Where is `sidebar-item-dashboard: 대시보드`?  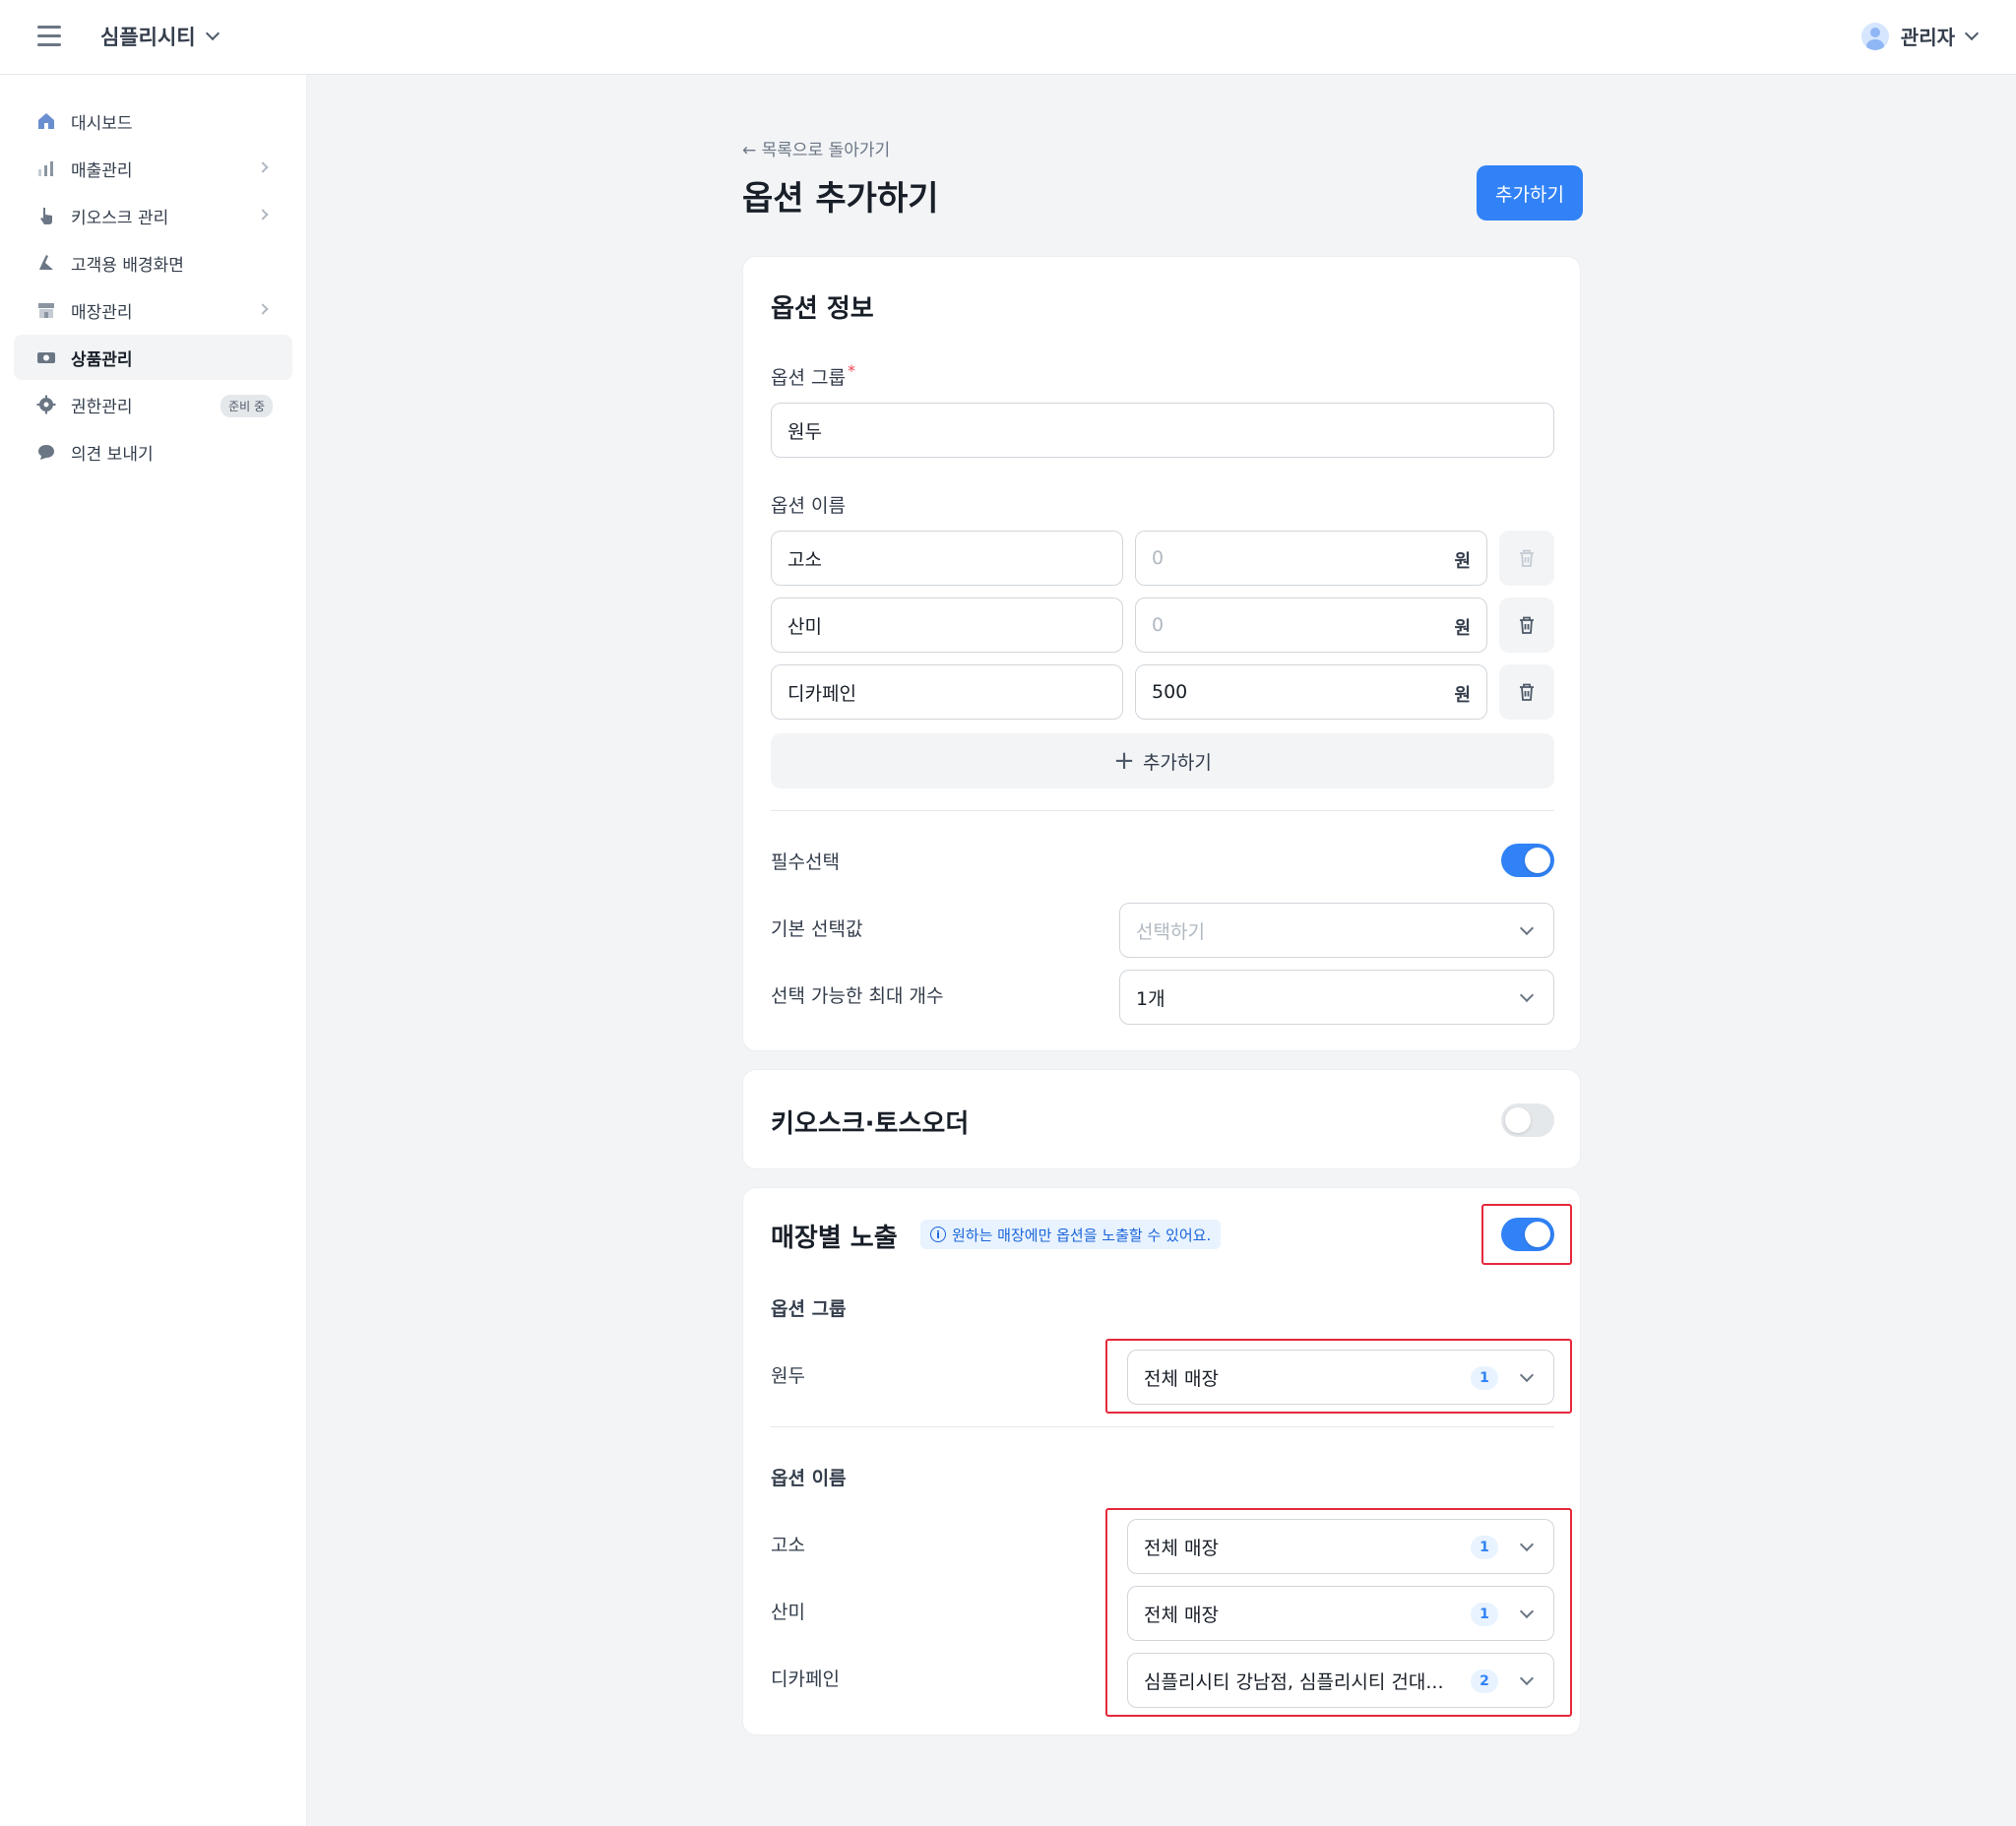
sidebar-item-dashboard: 대시보드 is located at coordinates (153, 121).